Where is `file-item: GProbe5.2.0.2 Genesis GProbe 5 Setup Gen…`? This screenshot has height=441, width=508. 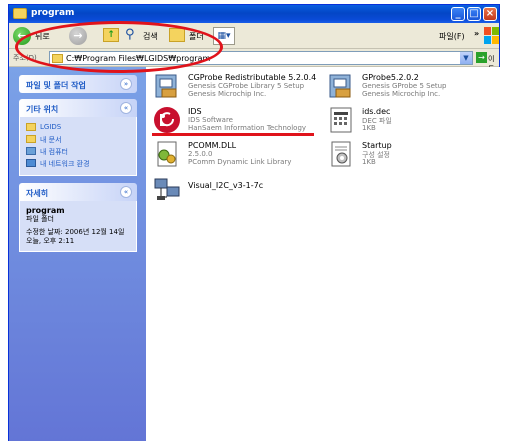
file-item: GProbe5.2.0.2 Genesis GProbe 5 Setup Gen… is located at coordinates (411, 88).